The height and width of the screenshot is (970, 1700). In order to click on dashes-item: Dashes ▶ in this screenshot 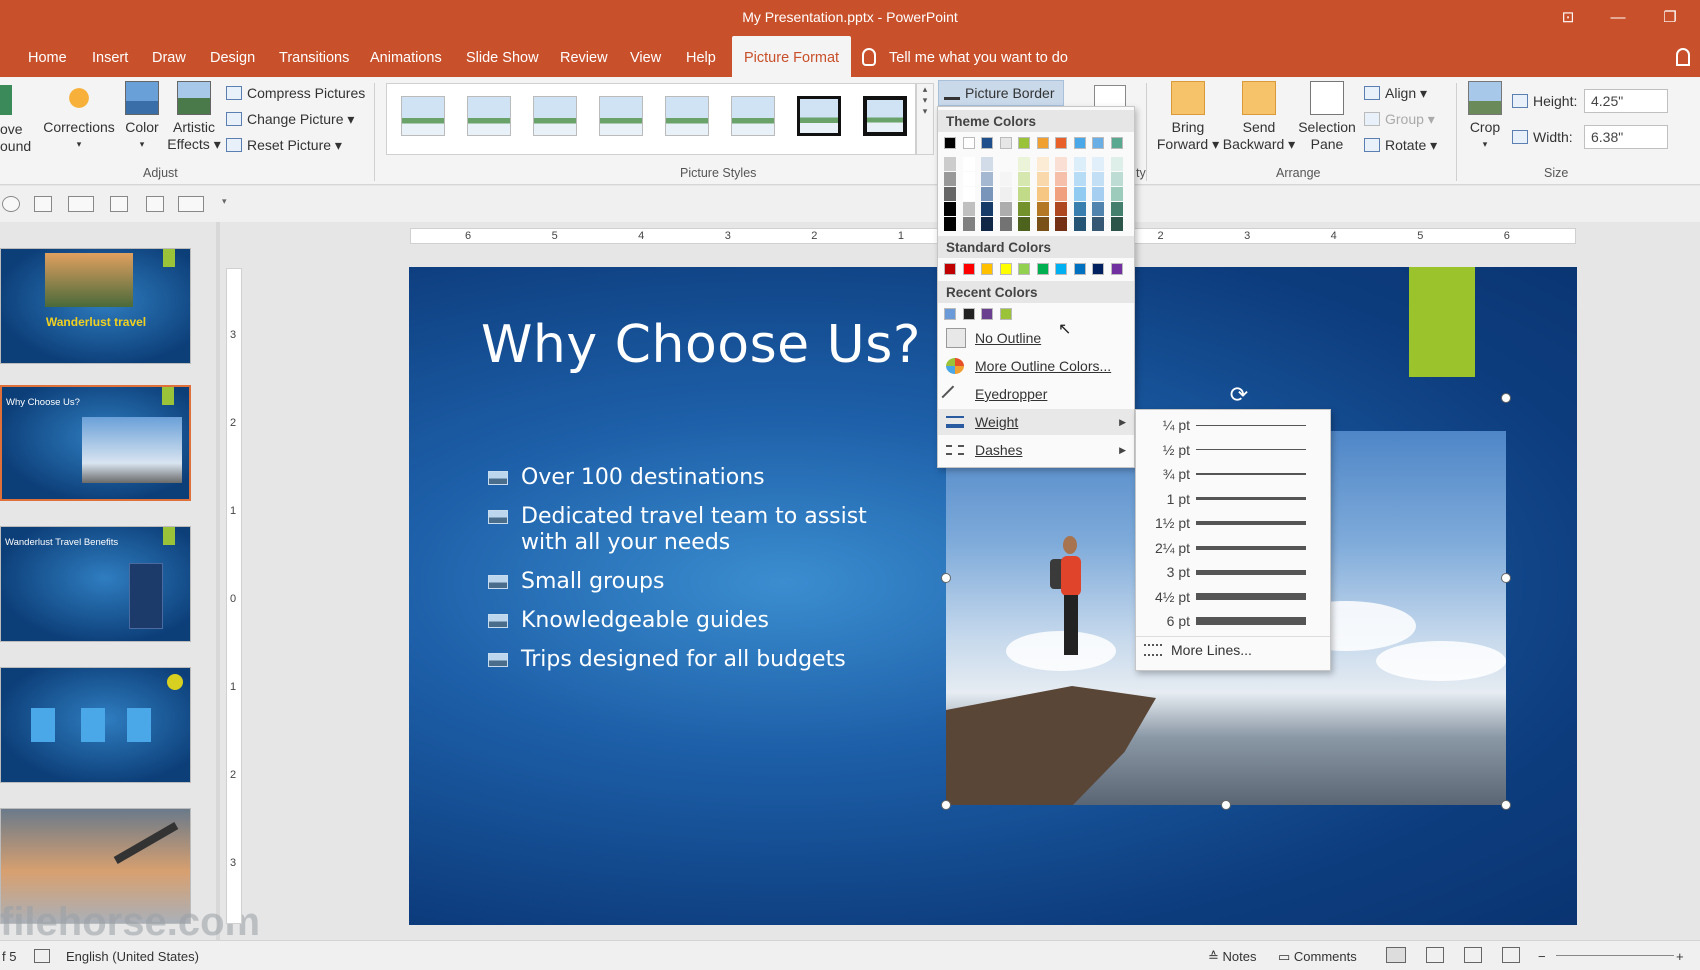, I will do `click(1036, 450)`.